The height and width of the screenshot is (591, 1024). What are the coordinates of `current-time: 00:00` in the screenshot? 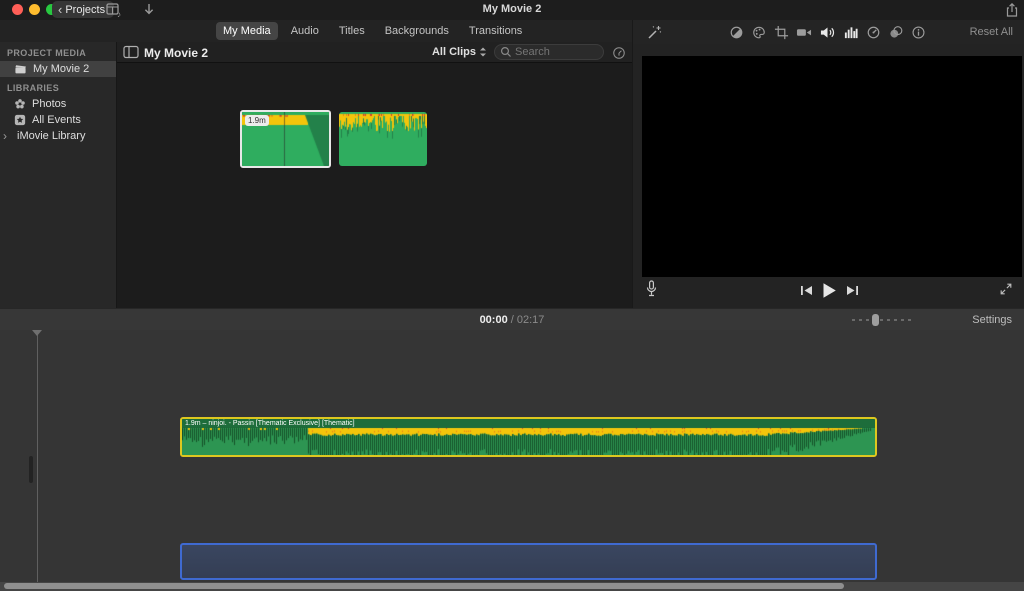 It's located at (493, 320).